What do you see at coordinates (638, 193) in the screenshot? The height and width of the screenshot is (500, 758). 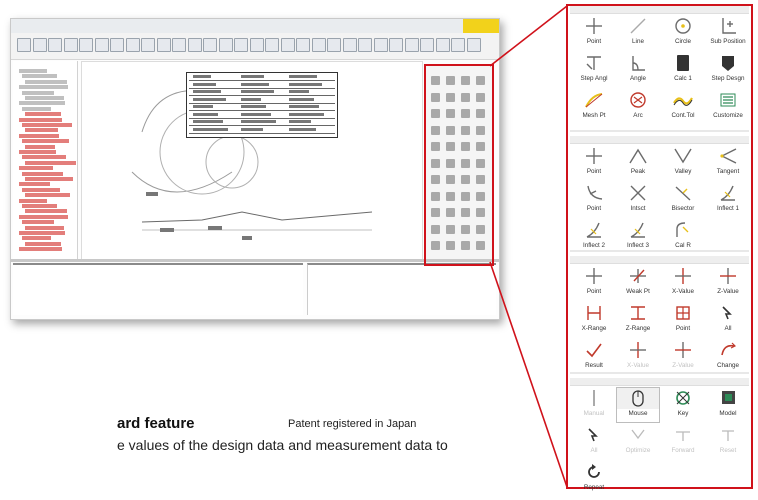 I see `intersect-icon` at bounding box center [638, 193].